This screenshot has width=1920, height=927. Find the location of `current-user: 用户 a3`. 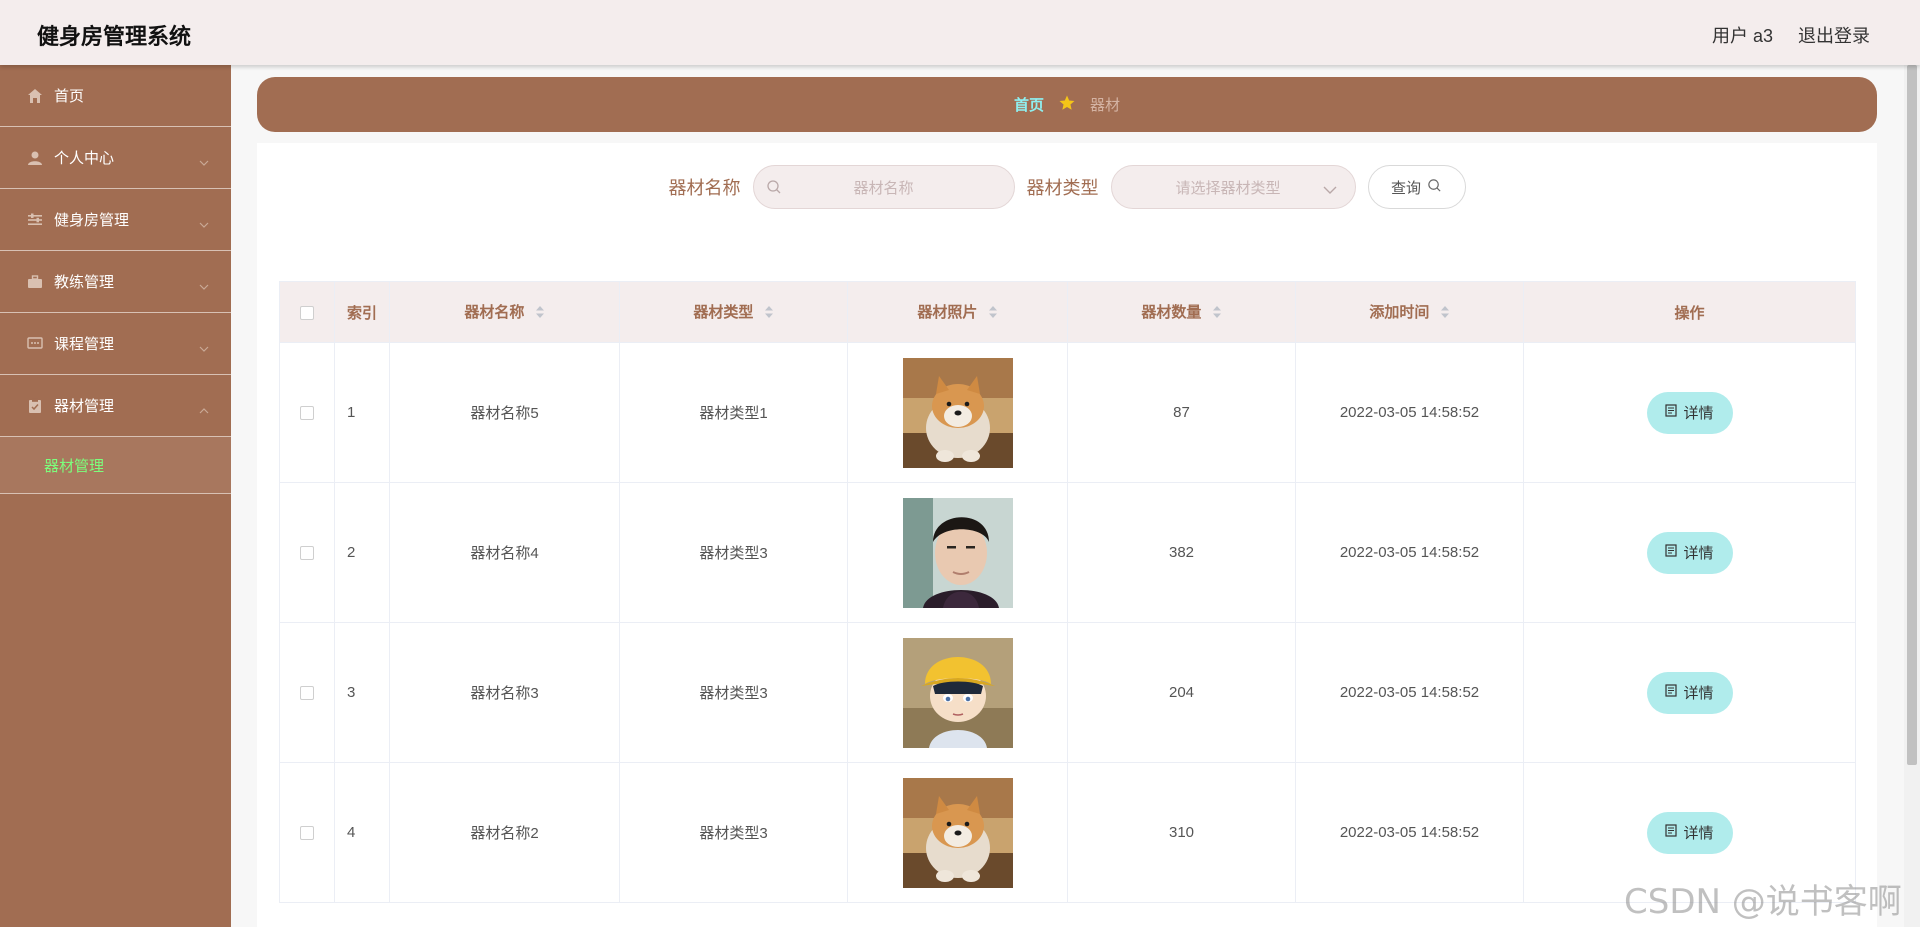

current-user: 用户 a3 is located at coordinates (1743, 36).